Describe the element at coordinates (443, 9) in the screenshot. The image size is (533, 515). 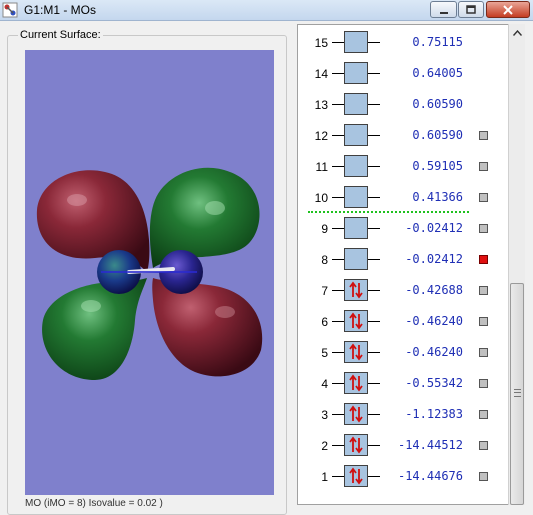
I see `minimize-button` at that location.